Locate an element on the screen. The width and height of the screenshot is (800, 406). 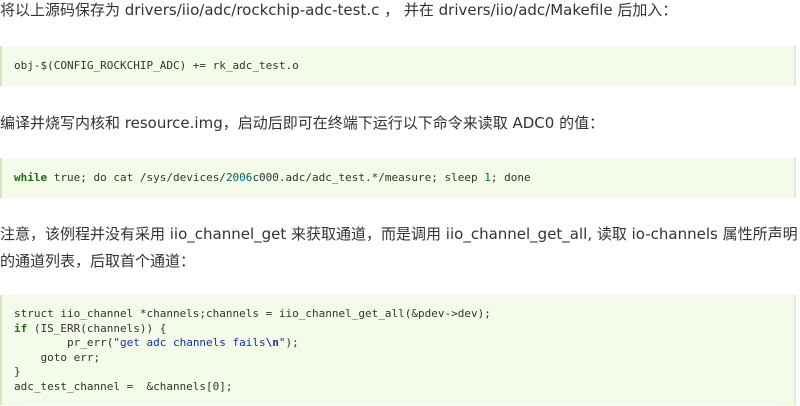
code-text: c000.adc/adc_test.*/measure; sleep is located at coordinates (368, 177).